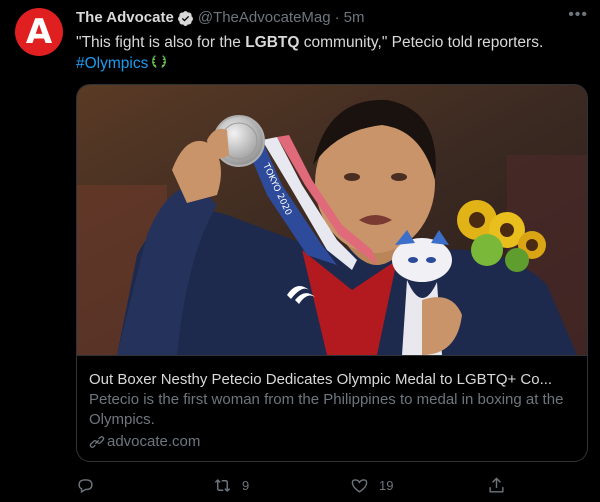  What do you see at coordinates (332, 355) in the screenshot?
I see `card-divider` at bounding box center [332, 355].